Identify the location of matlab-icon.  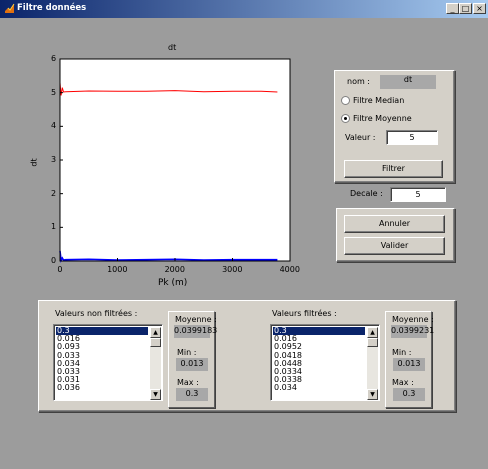
(10, 8).